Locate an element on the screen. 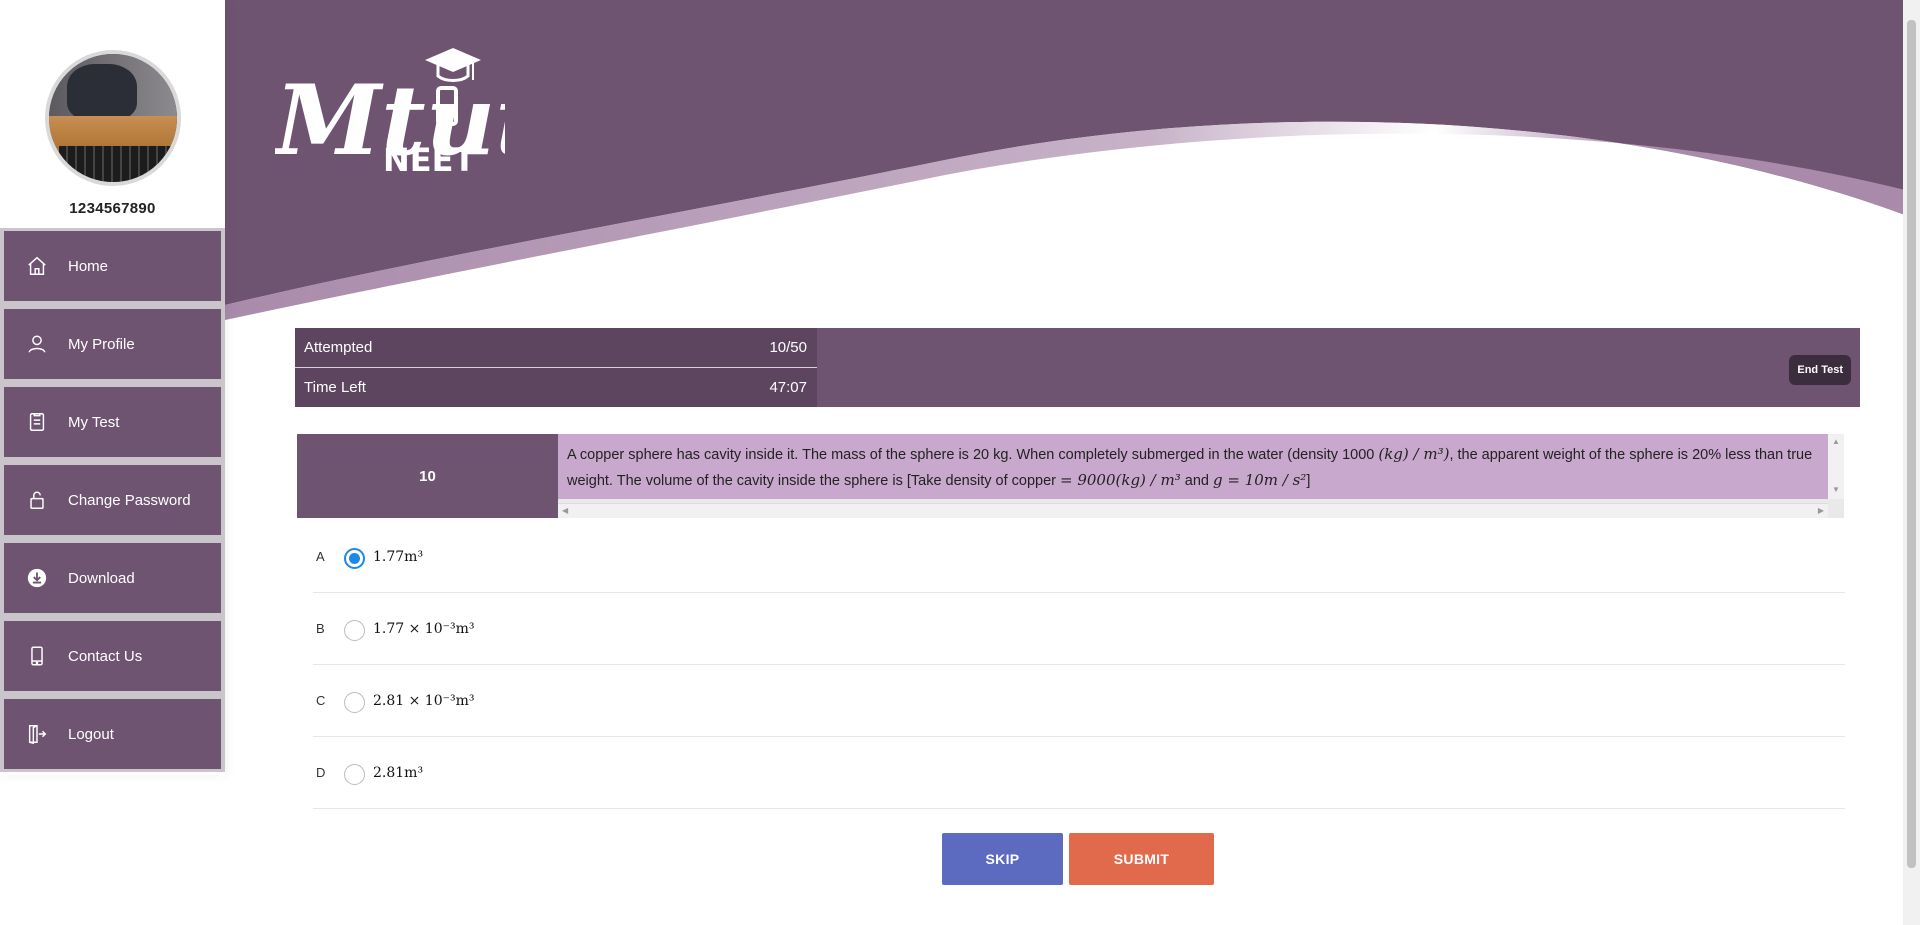  sidebar-item-home: Home is located at coordinates (112, 266).